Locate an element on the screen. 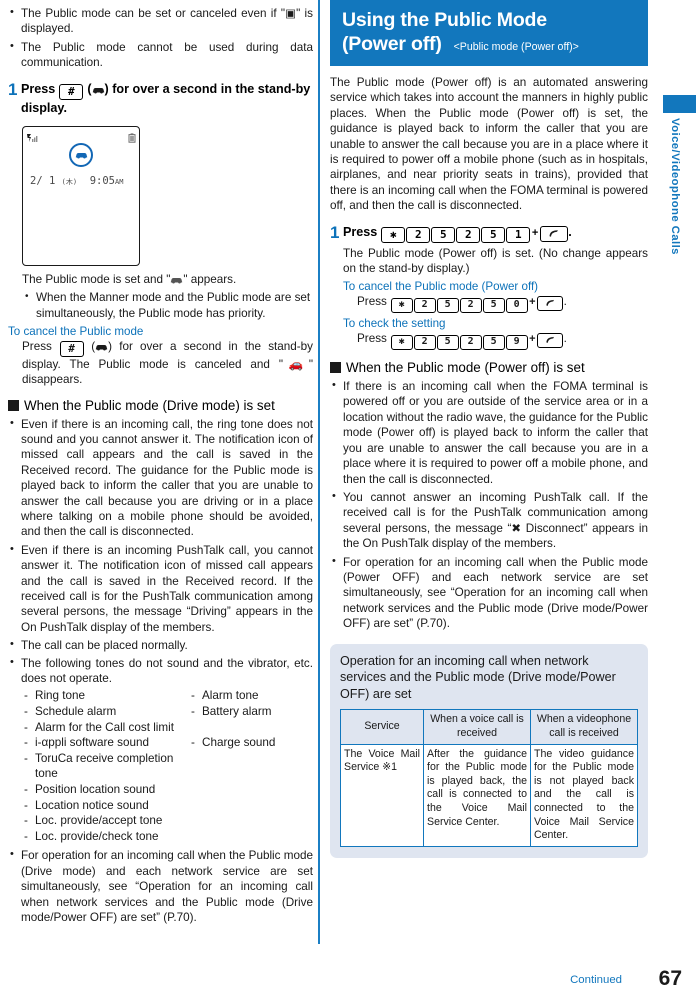 This screenshot has width=696, height=997. side-tab-marker is located at coordinates (679, 104).